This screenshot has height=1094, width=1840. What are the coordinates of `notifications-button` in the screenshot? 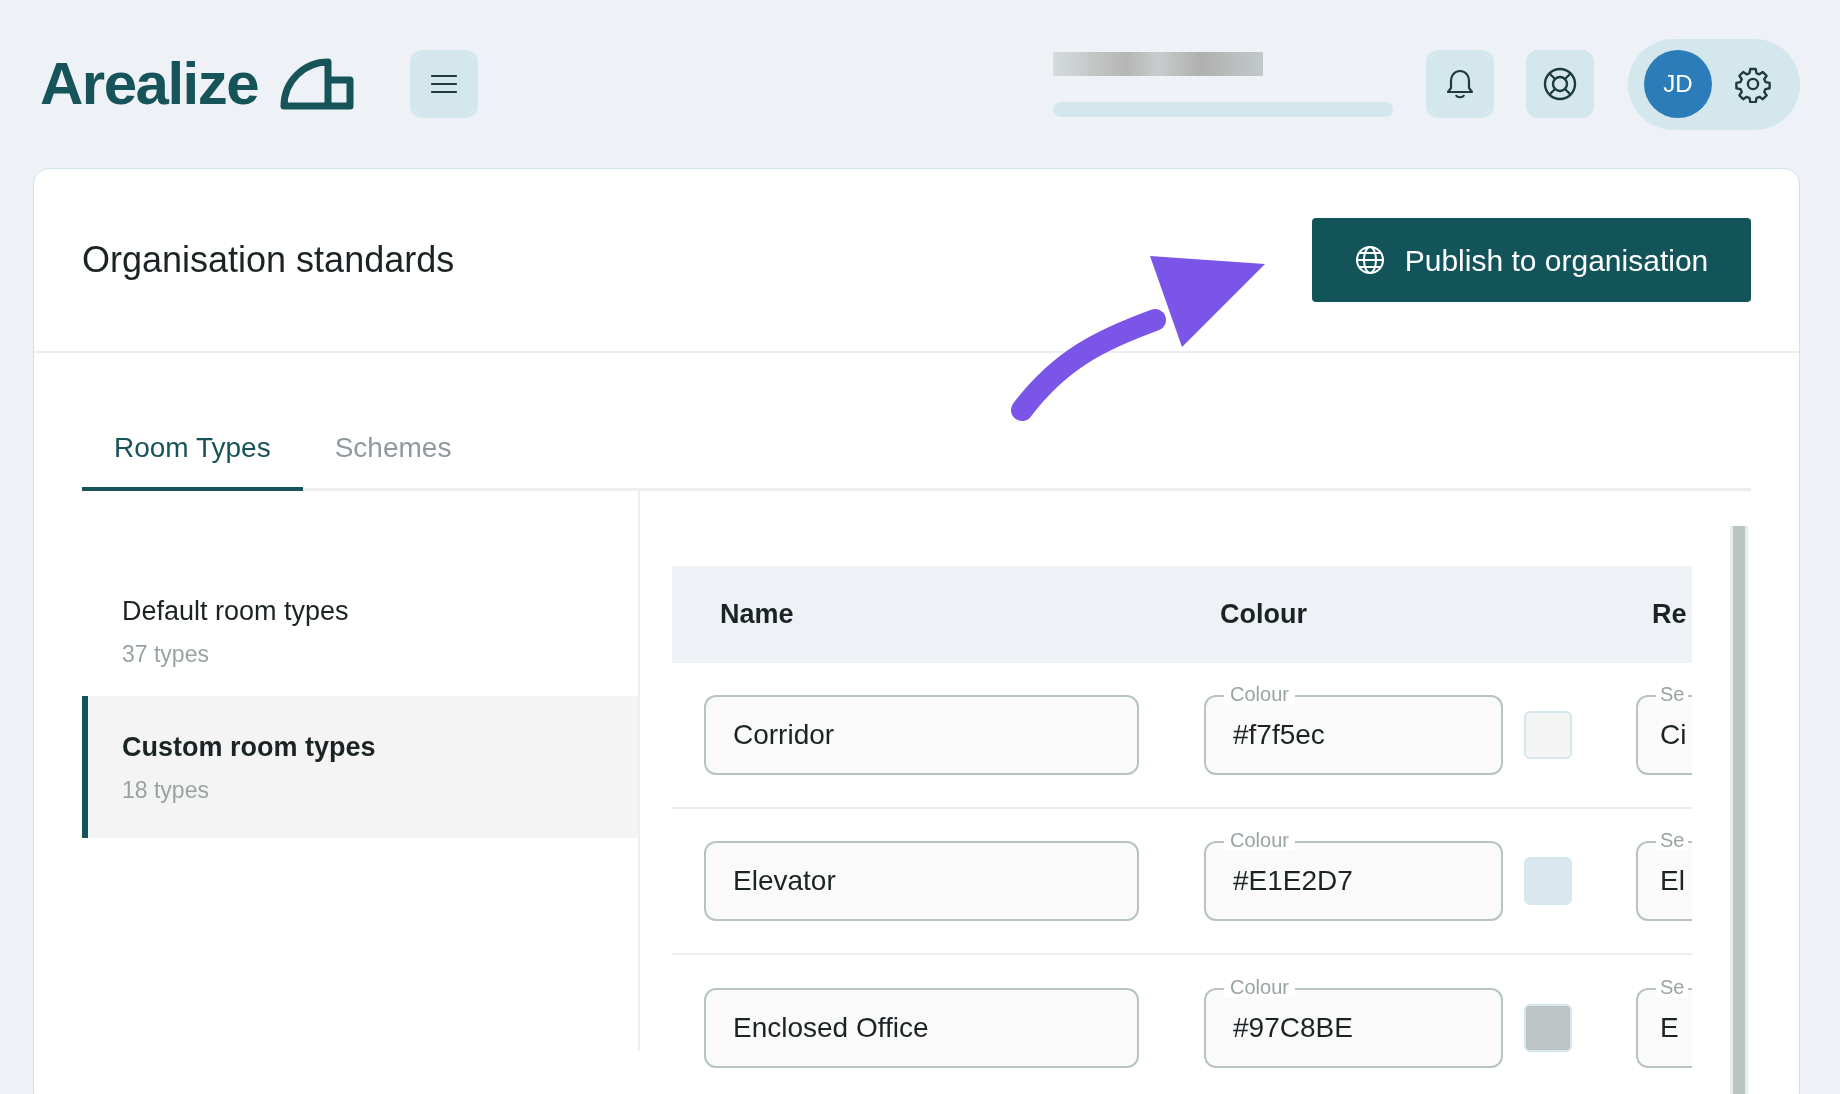 It's located at (1460, 84).